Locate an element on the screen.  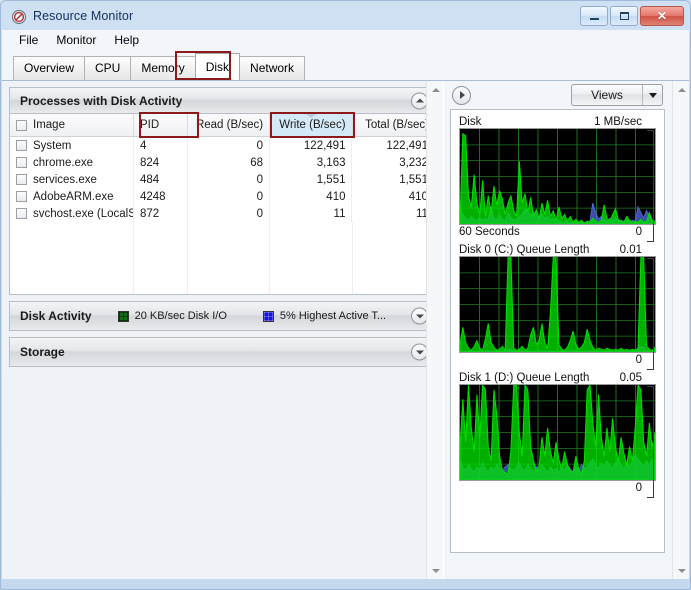
cell-total: 1,551 is located at coordinates (393, 179).